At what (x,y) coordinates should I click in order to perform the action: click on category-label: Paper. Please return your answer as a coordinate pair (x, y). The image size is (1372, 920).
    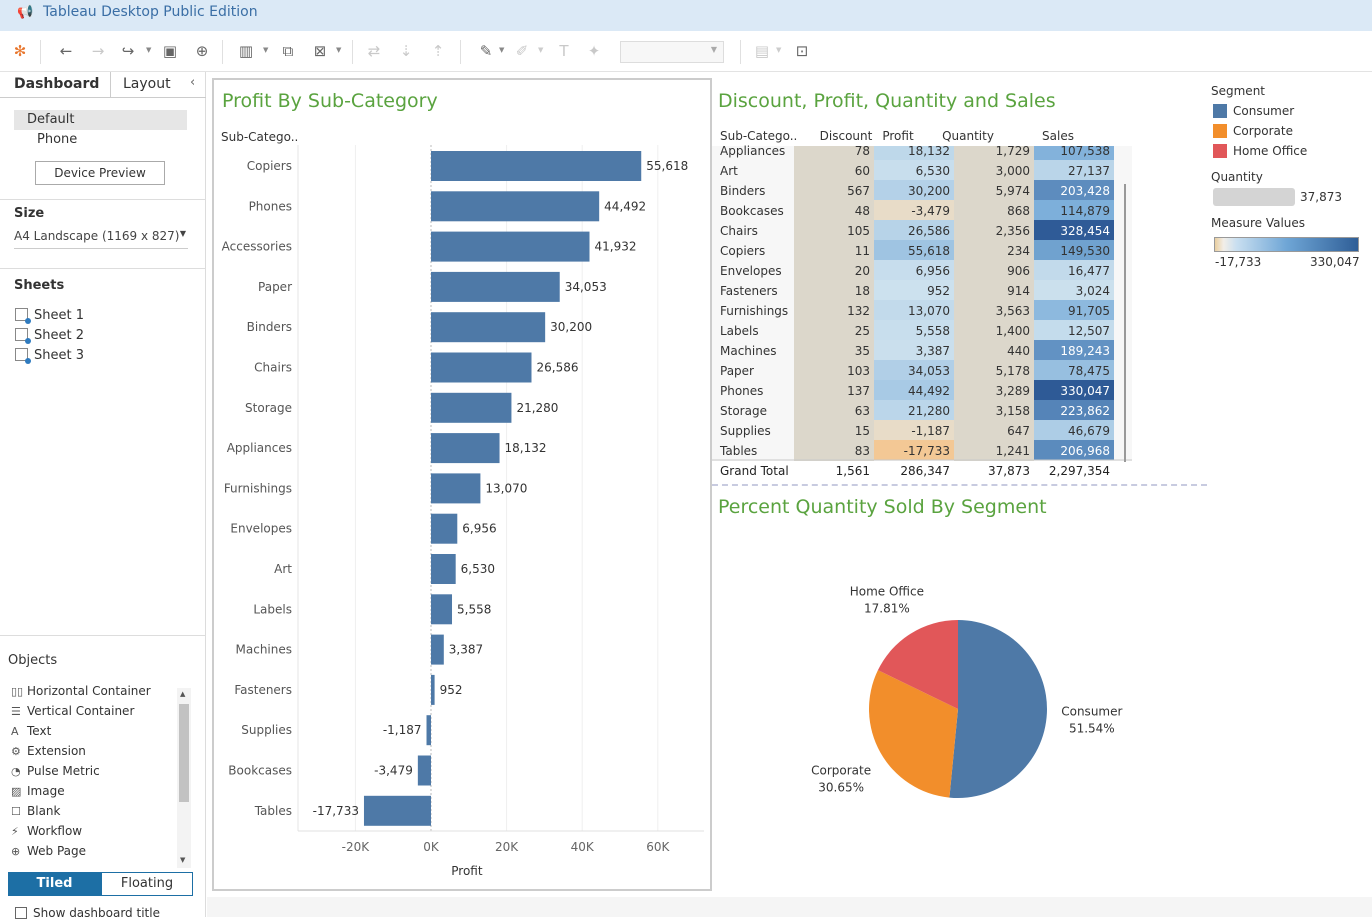
    Looking at the image, I should click on (275, 287).